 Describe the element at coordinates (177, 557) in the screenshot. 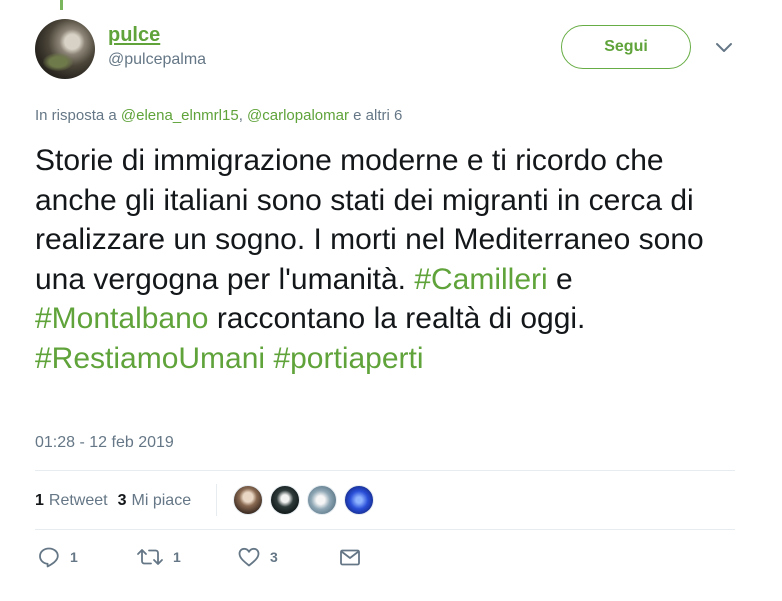

I see `retweet-count: 1` at that location.